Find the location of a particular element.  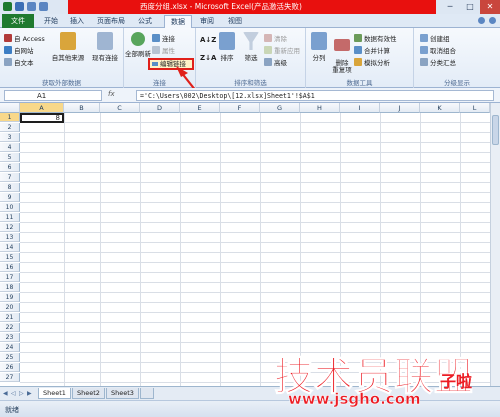

tab-page-layout: 页面布局 is located at coordinates (111, 21).